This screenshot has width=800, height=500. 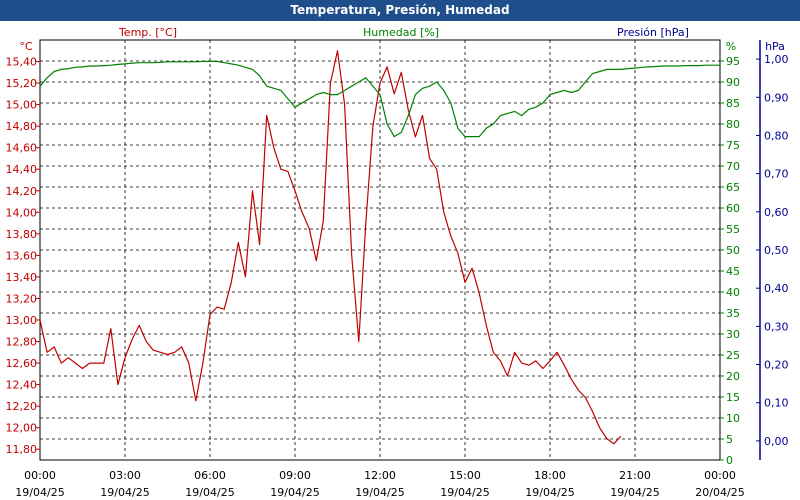 What do you see at coordinates (26, 46) in the screenshot?
I see `temperature-unit: °C` at bounding box center [26, 46].